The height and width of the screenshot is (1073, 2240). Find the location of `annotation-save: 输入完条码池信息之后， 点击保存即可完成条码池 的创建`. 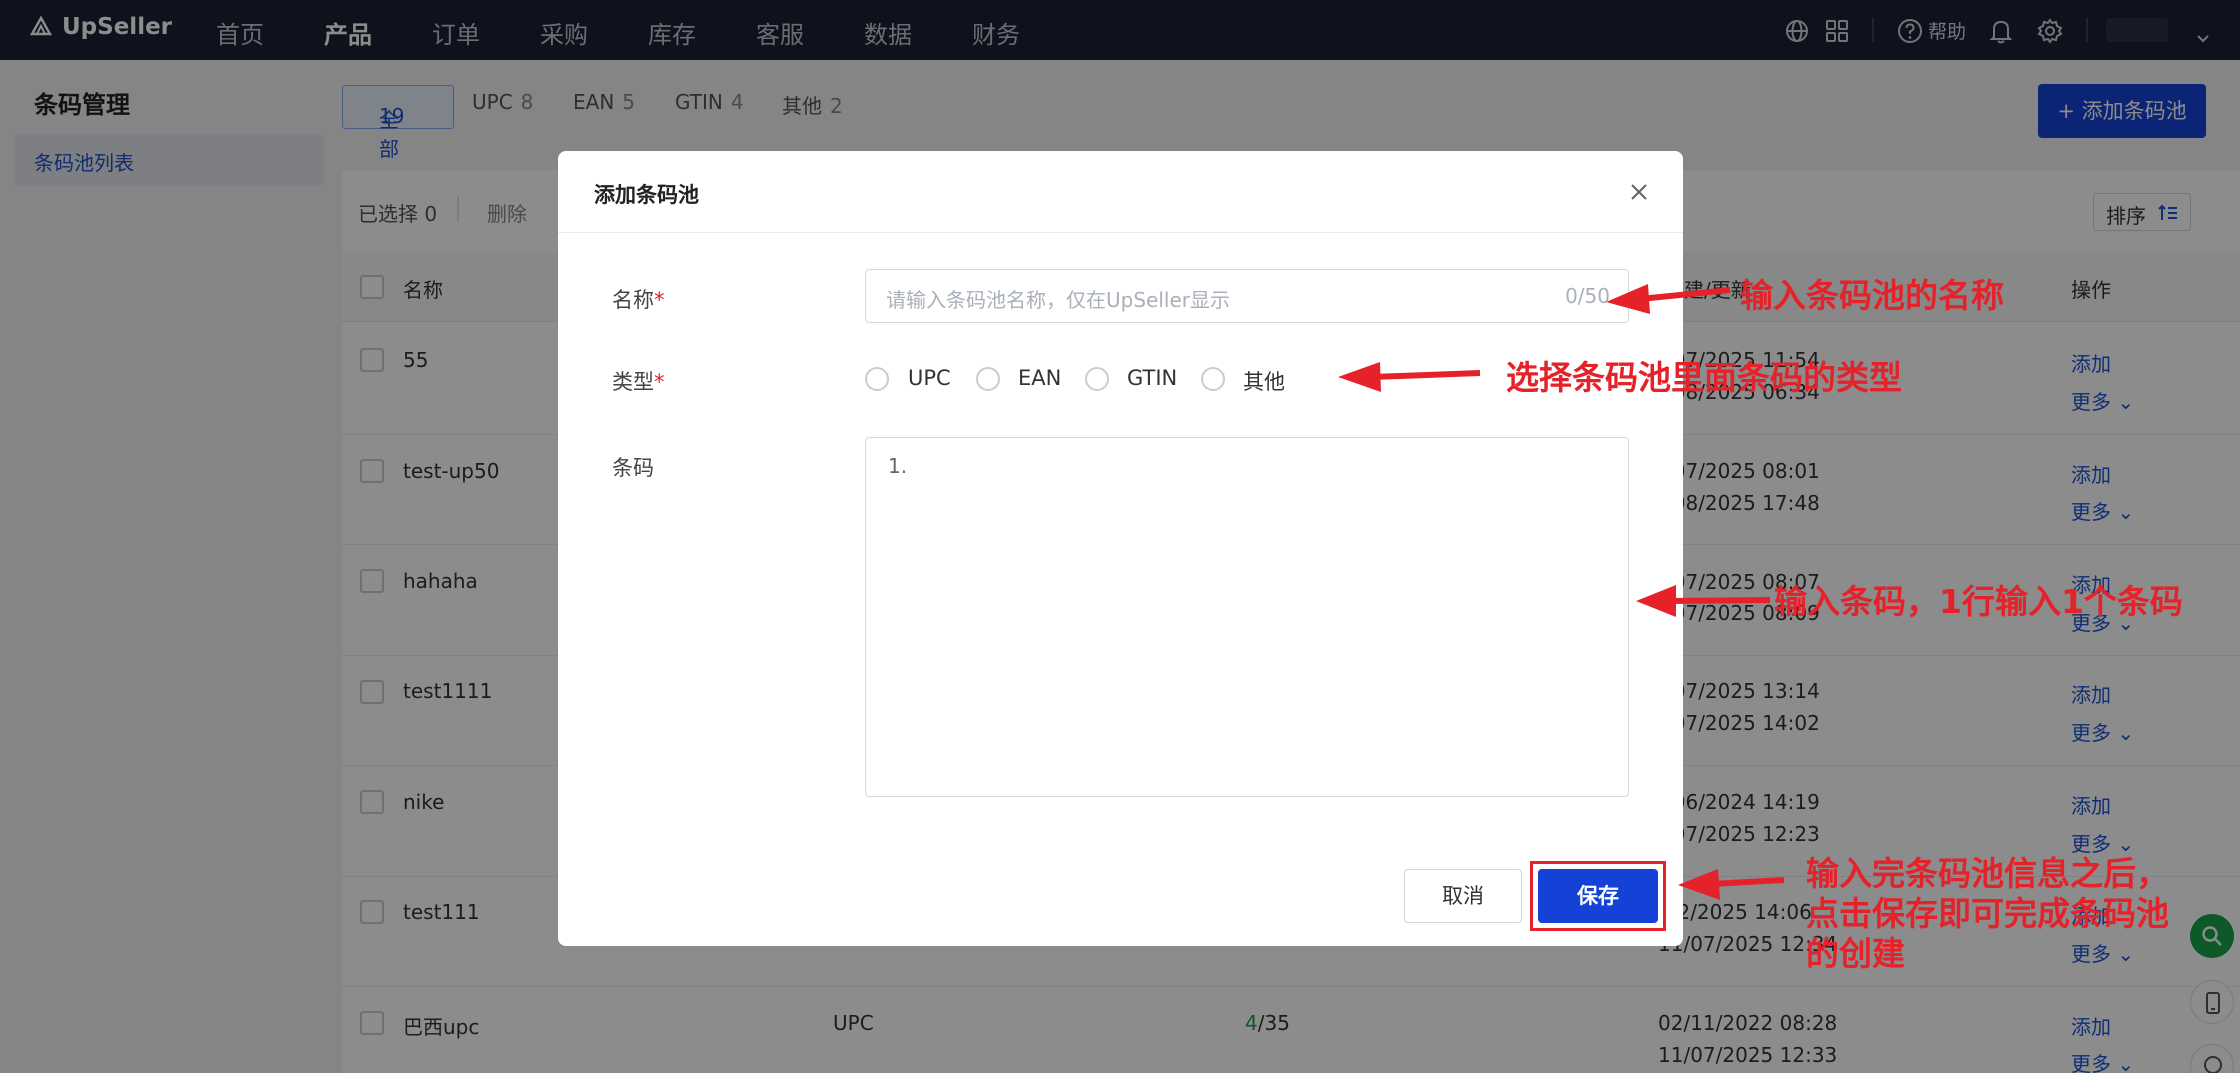

annotation-save: 输入完条码池信息之后， 点击保存即可完成条码池 的创建 is located at coordinates (1987, 914).